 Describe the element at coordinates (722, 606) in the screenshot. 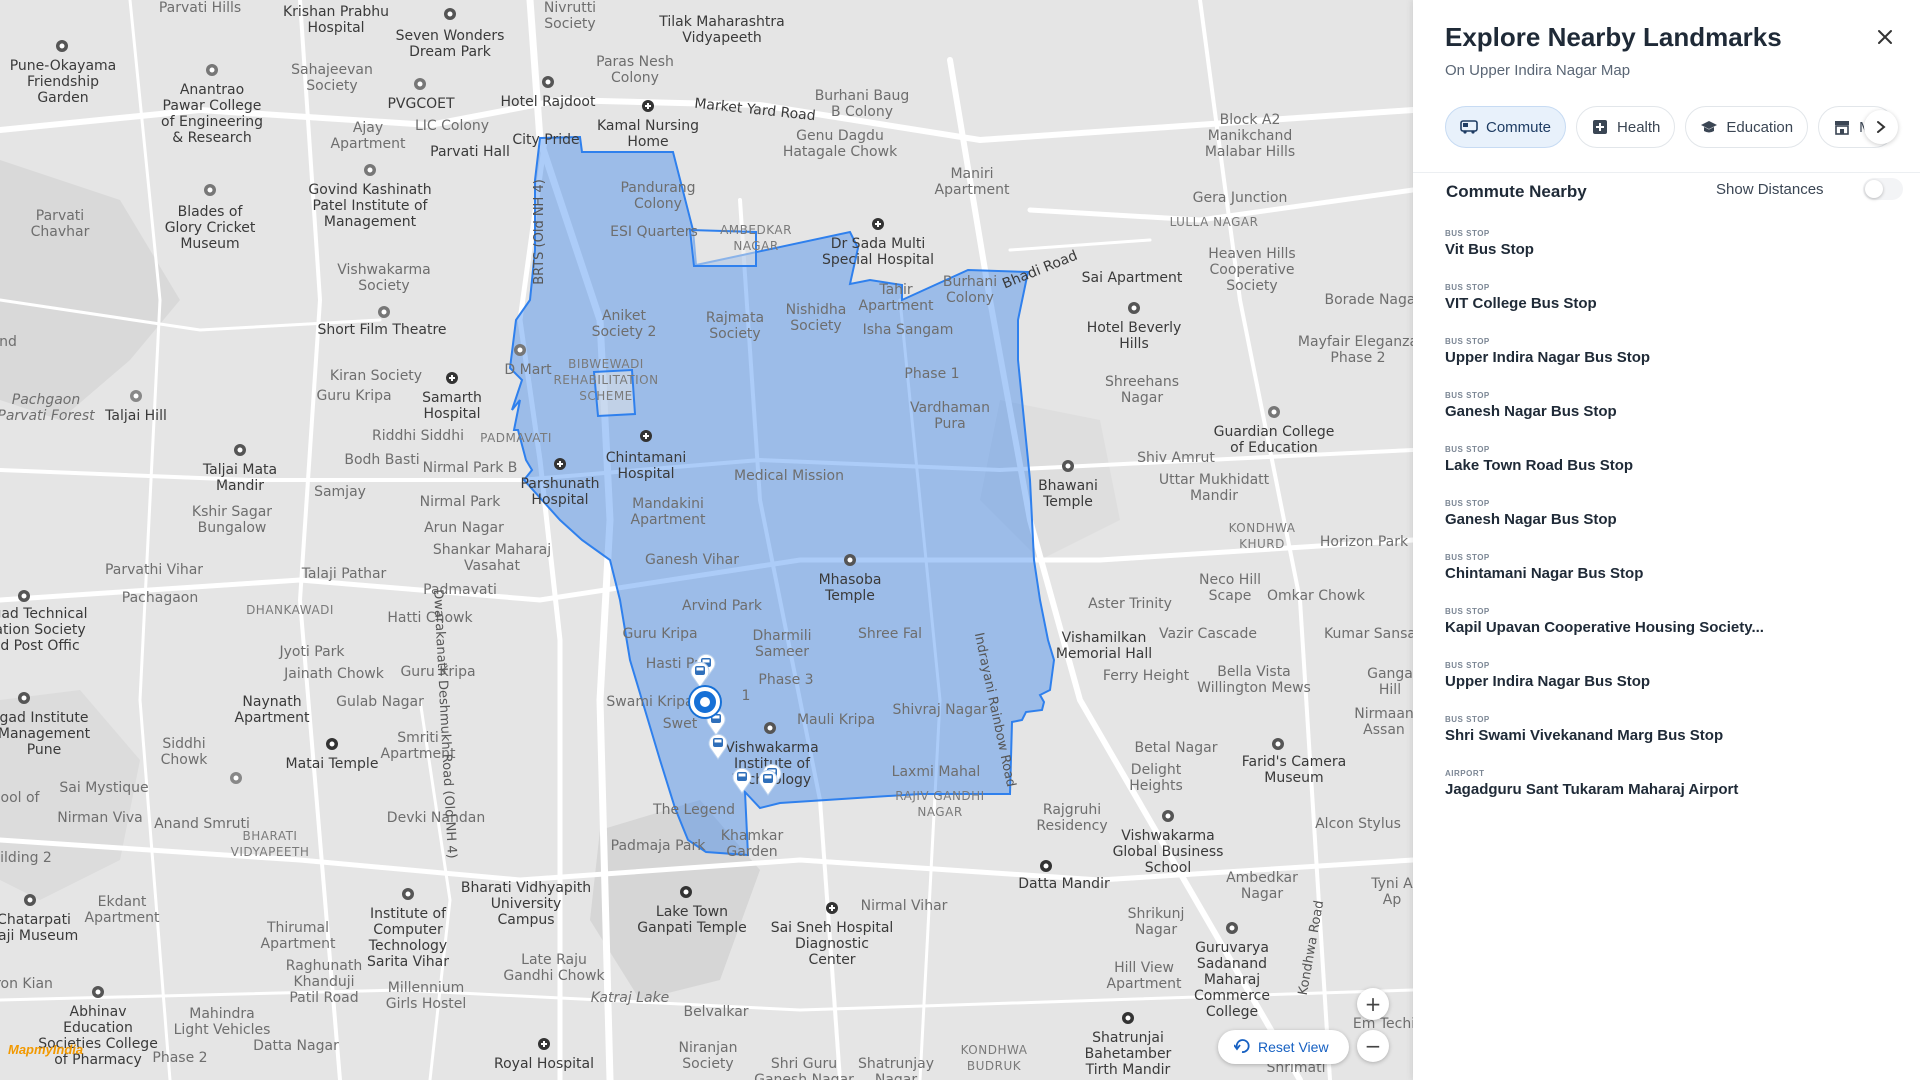

I see `map-label: Arvind Park` at that location.